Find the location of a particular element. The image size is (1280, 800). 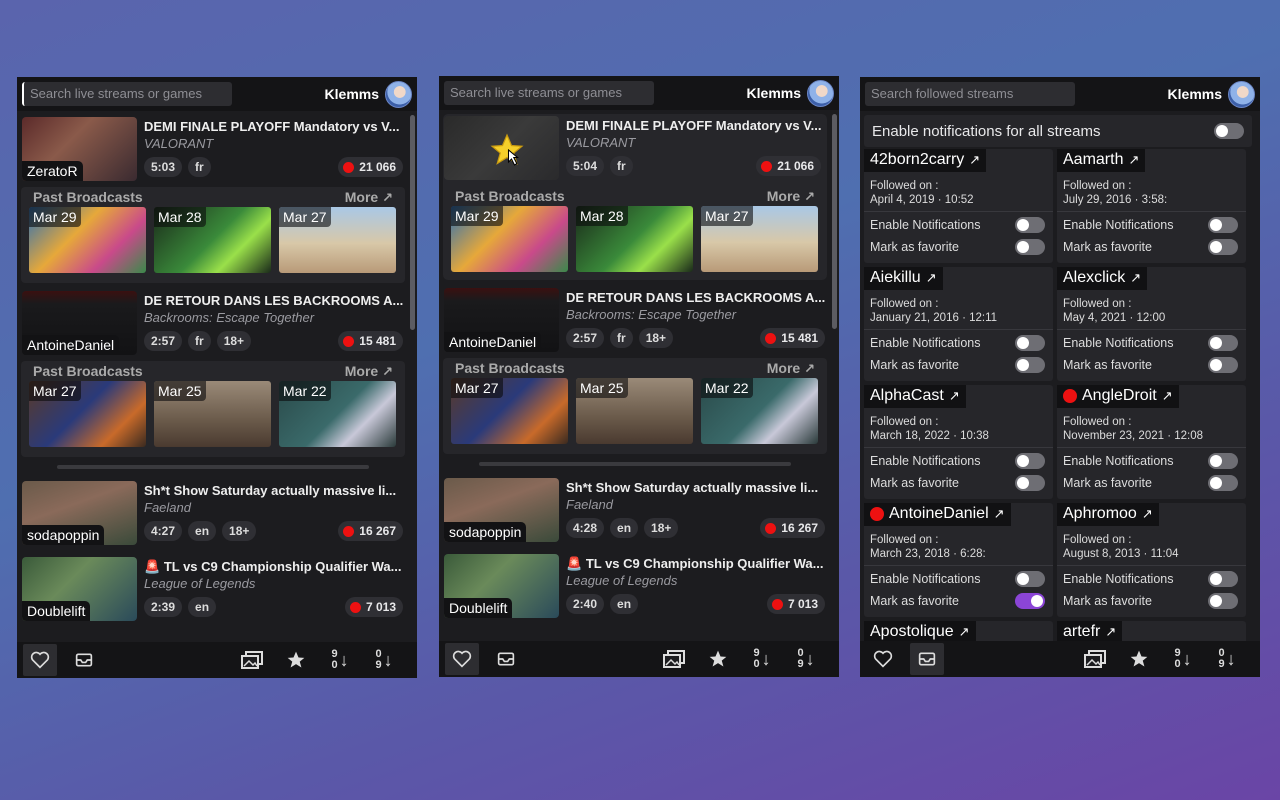

followed-streamer-link: Alexclick ↗ is located at coordinates (1102, 278).